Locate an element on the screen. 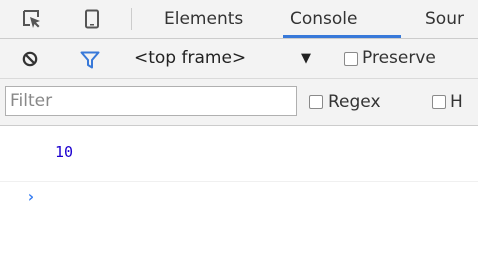 This screenshot has width=478, height=254. hide-network-checkbox is located at coordinates (439, 102).